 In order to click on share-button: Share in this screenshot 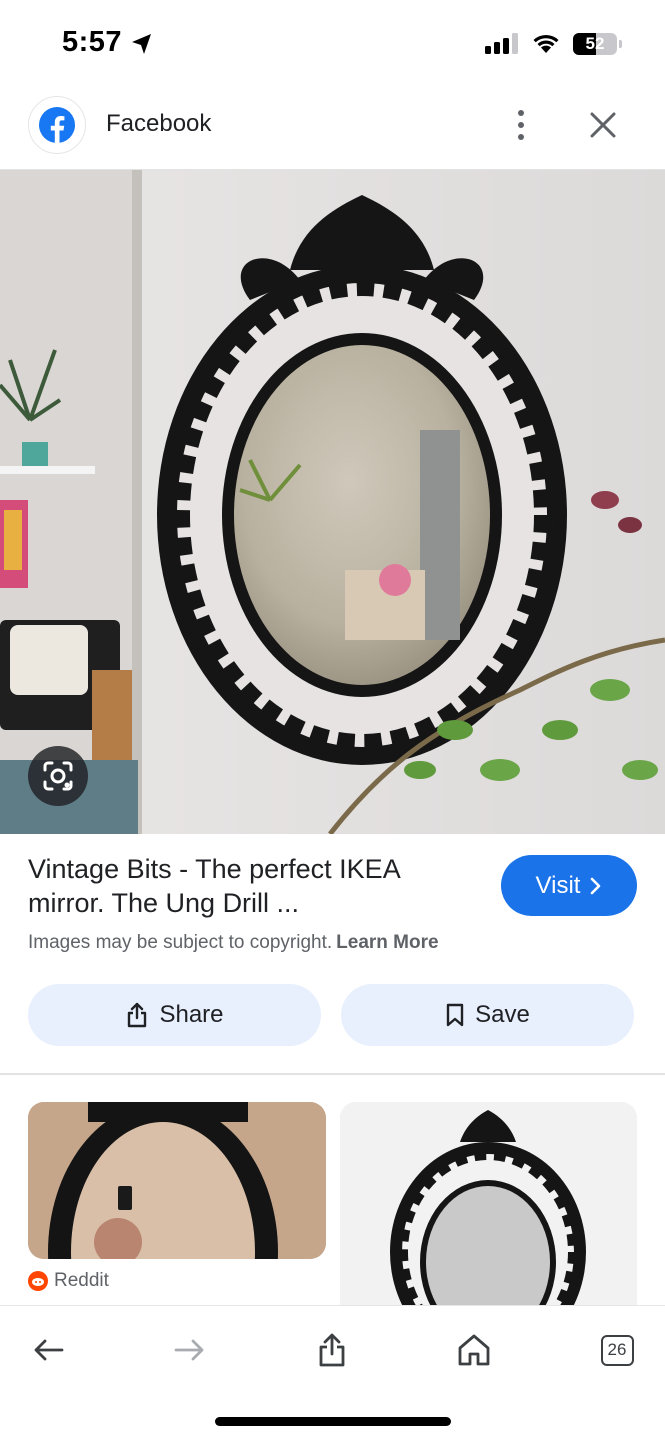, I will do `click(174, 1015)`.